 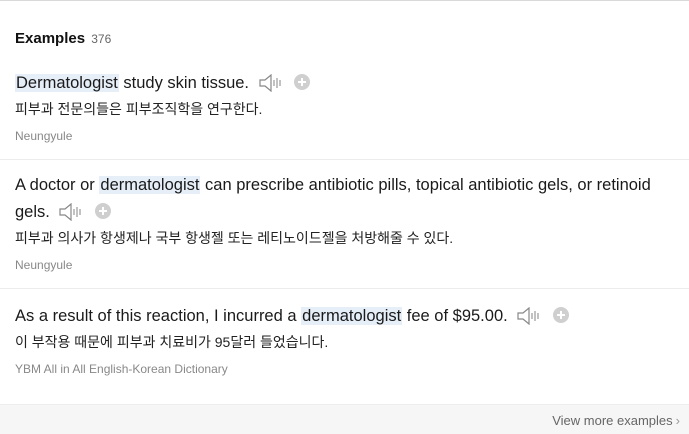 What do you see at coordinates (184, 83) in the screenshot?
I see `example-english-post: study skin tissue.` at bounding box center [184, 83].